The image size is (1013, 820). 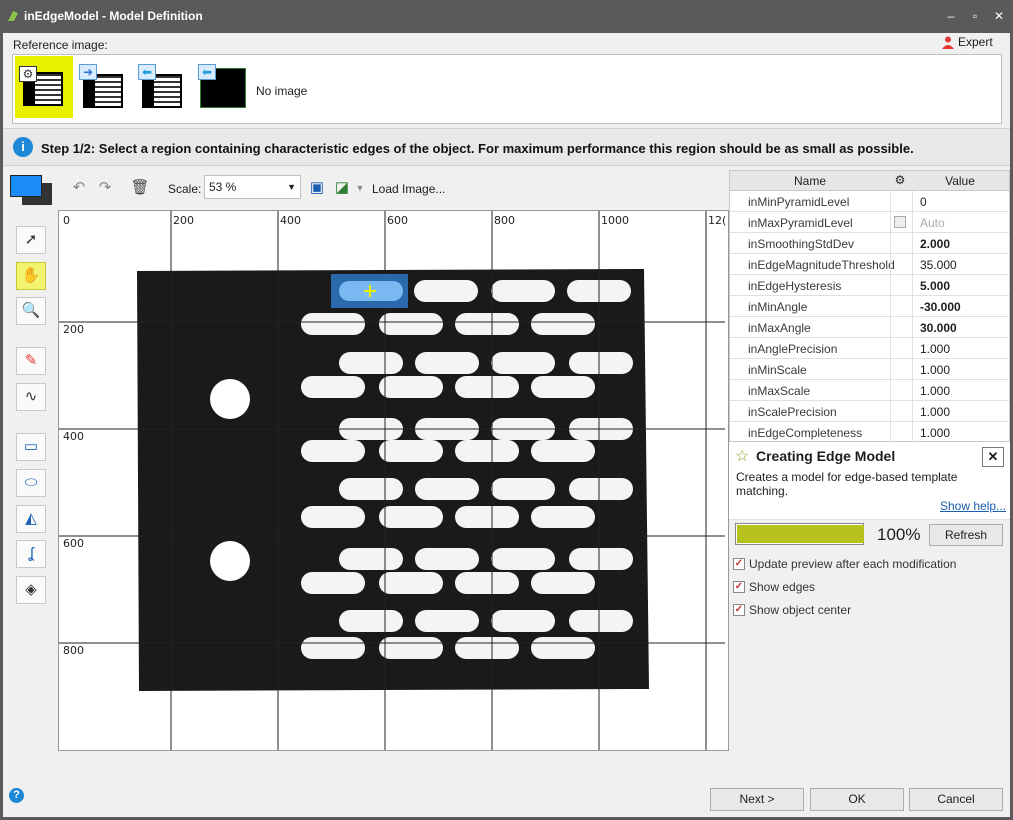 What do you see at coordinates (869, 348) in the screenshot?
I see `property-row: inAnglePrecision 1.000` at bounding box center [869, 348].